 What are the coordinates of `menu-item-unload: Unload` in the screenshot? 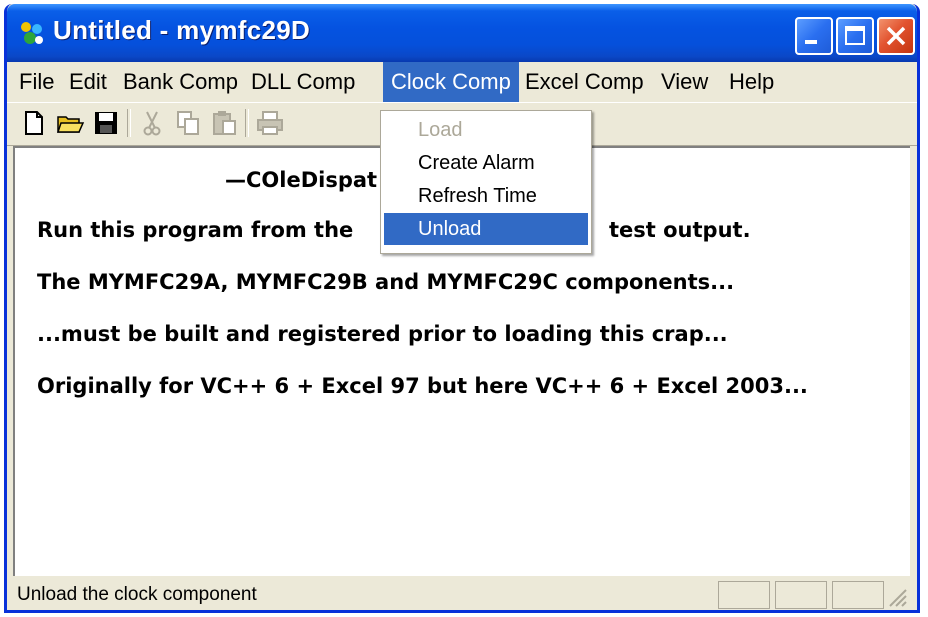 It's located at (486, 229).